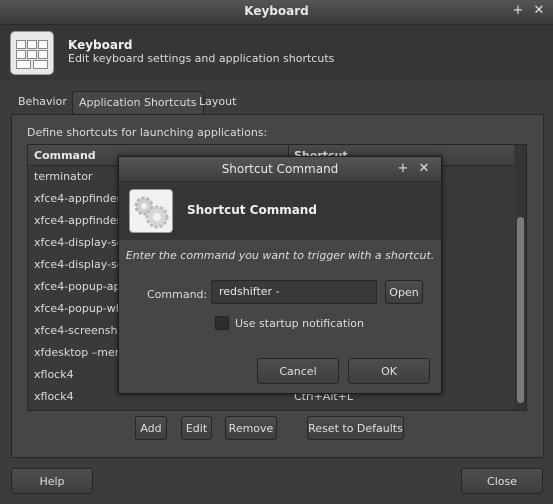  What do you see at coordinates (299, 323) in the screenshot?
I see `startup-notification-label: Use startup notification` at bounding box center [299, 323].